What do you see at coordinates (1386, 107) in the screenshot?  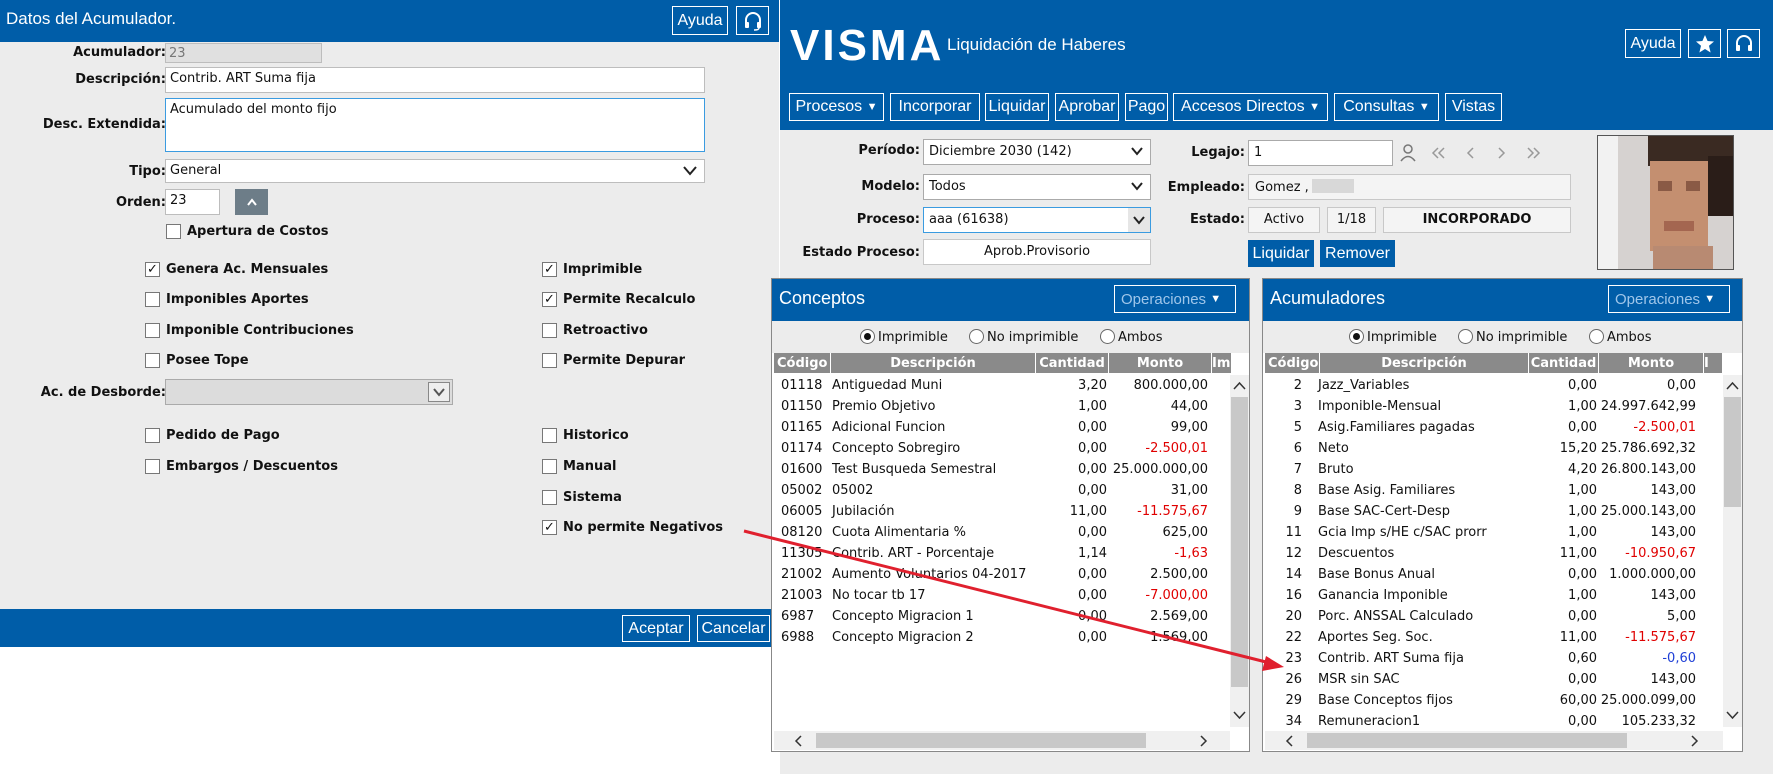 I see `nav-consultas: Consultas ▼` at bounding box center [1386, 107].